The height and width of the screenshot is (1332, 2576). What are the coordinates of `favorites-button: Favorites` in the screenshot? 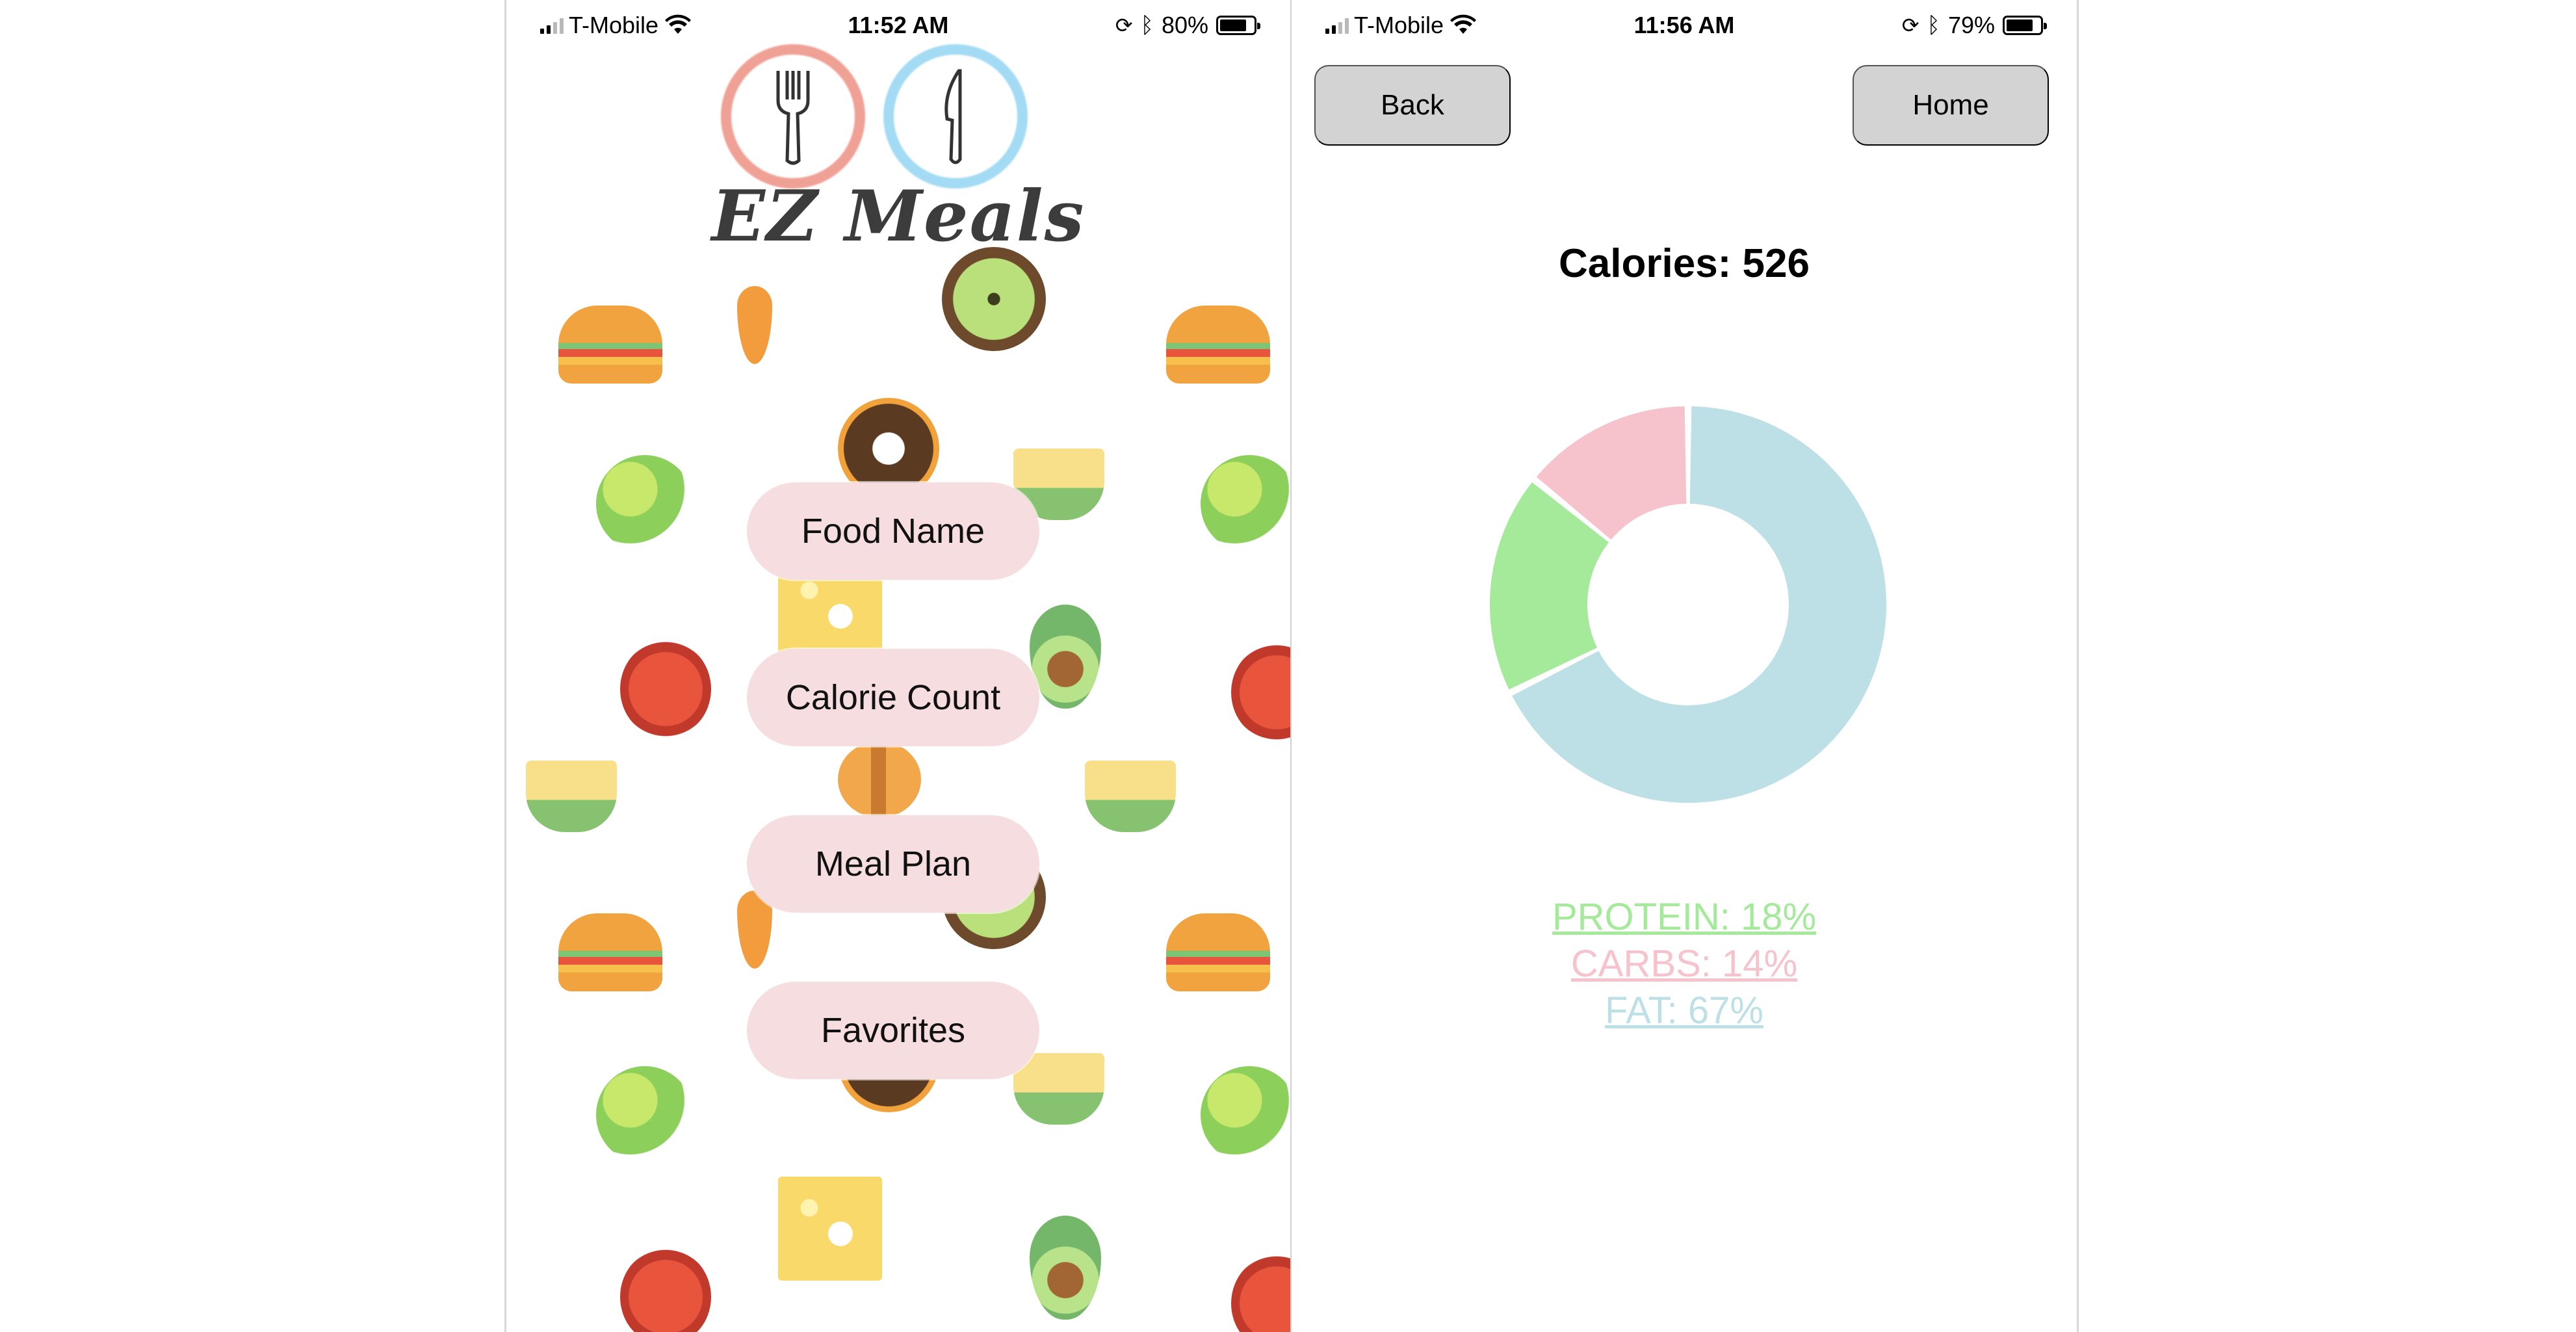 It's located at (893, 1030).